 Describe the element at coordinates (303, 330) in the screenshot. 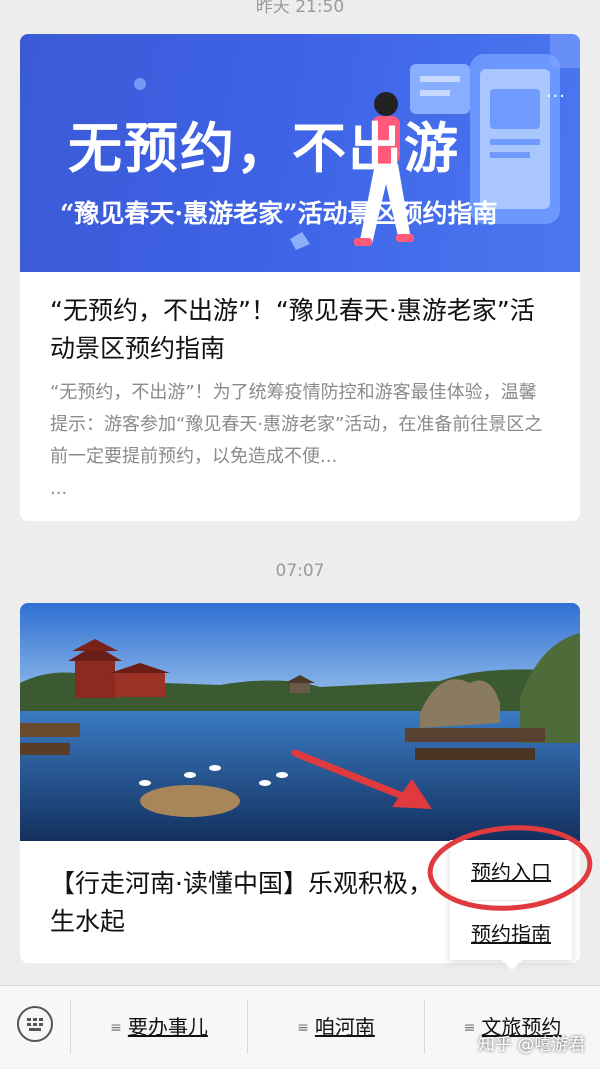

I see `article-title: “无预约，不出游”！“豫见春天·惠游老家”活动景区预约指南` at that location.